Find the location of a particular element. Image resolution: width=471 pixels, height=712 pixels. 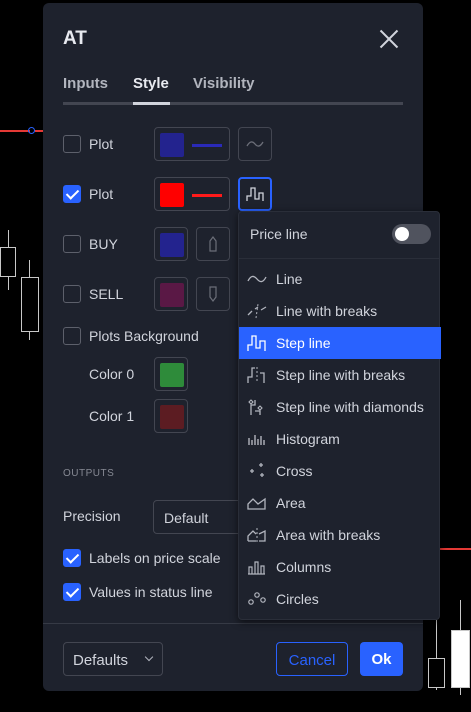

buy-label: BUY is located at coordinates (103, 244).